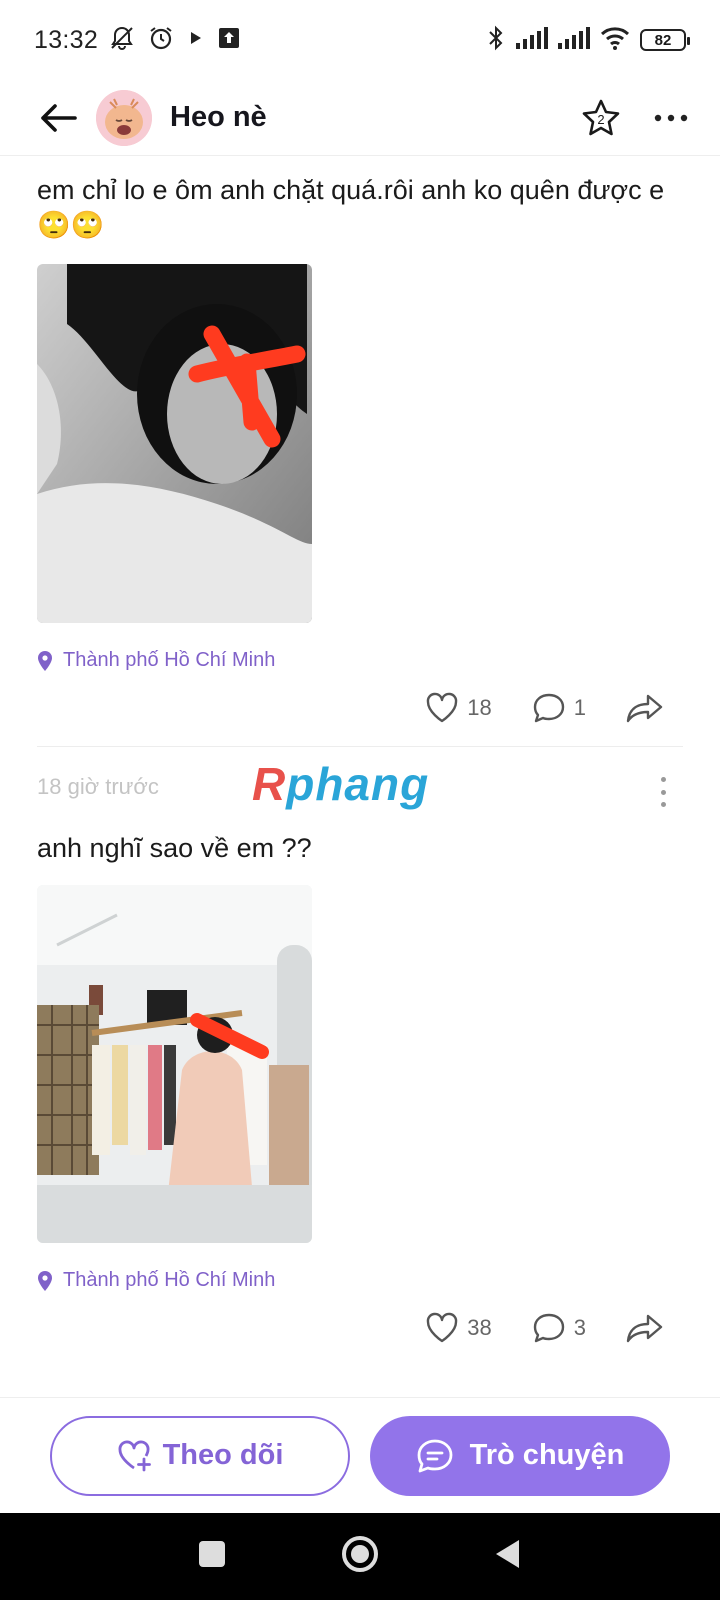  I want to click on mute-bell-icon, so click(122, 40).